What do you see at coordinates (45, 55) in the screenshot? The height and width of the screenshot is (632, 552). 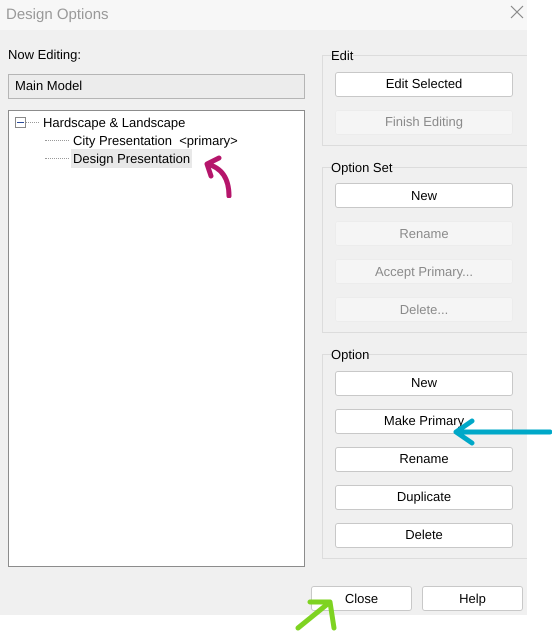 I see `field-label: Now Editing:` at bounding box center [45, 55].